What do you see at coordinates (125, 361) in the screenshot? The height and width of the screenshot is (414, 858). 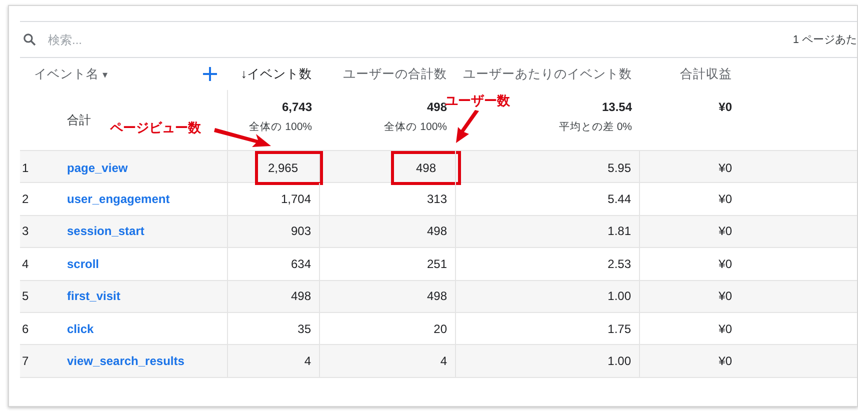 I see `event-link: view_search_results` at bounding box center [125, 361].